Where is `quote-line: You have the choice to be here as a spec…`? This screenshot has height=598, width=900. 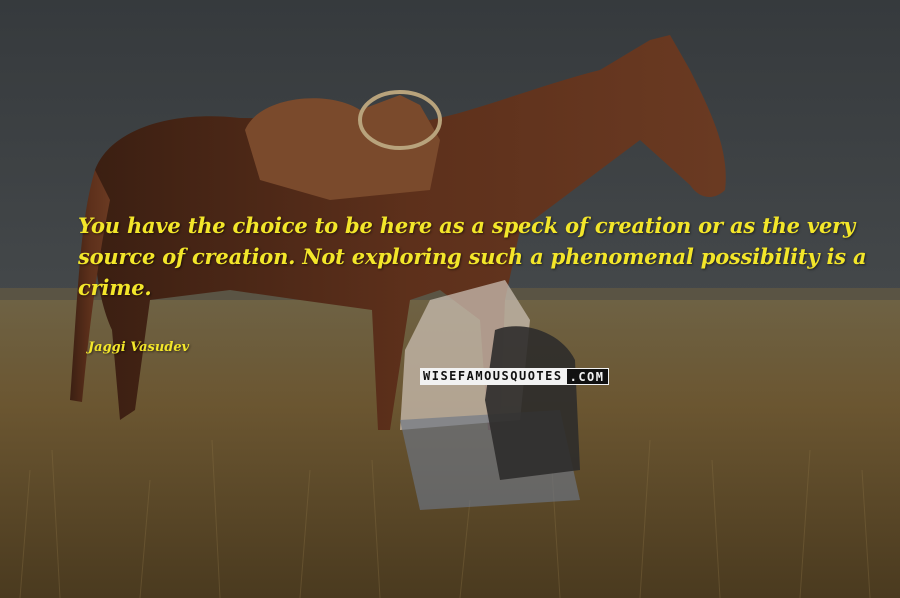
quote-line: You have the choice to be here as a spec… is located at coordinates (466, 225).